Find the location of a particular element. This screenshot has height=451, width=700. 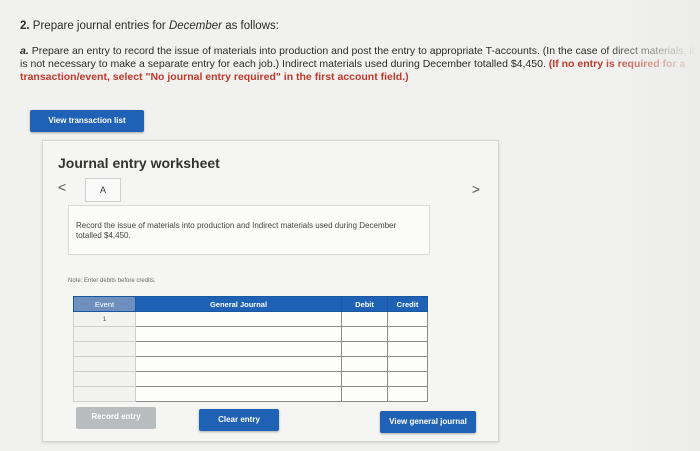

worksheet-title: Journal entry worksheet is located at coordinates (139, 163).